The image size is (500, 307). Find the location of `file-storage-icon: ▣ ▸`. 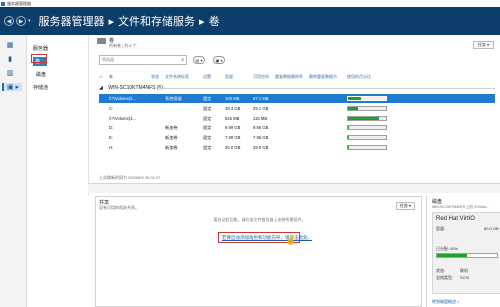

file-storage-icon: ▣ ▸ is located at coordinates (12, 87).